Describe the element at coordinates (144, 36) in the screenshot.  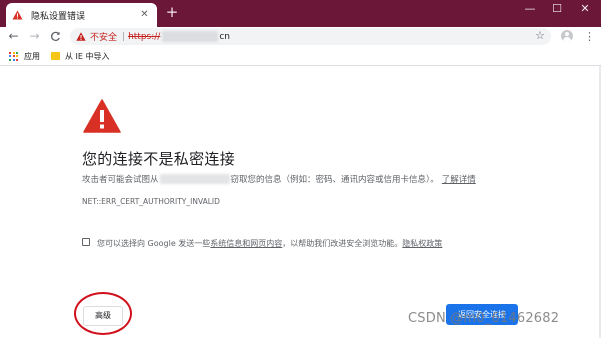
I see `url-scheme: https://` at that location.